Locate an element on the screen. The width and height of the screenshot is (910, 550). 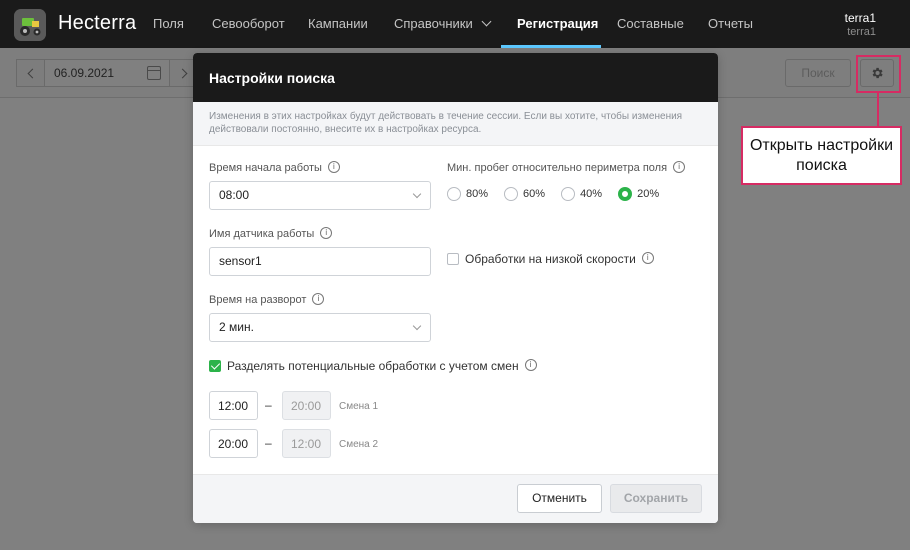
shift-2-end-input: 12:00 is located at coordinates (306, 443).